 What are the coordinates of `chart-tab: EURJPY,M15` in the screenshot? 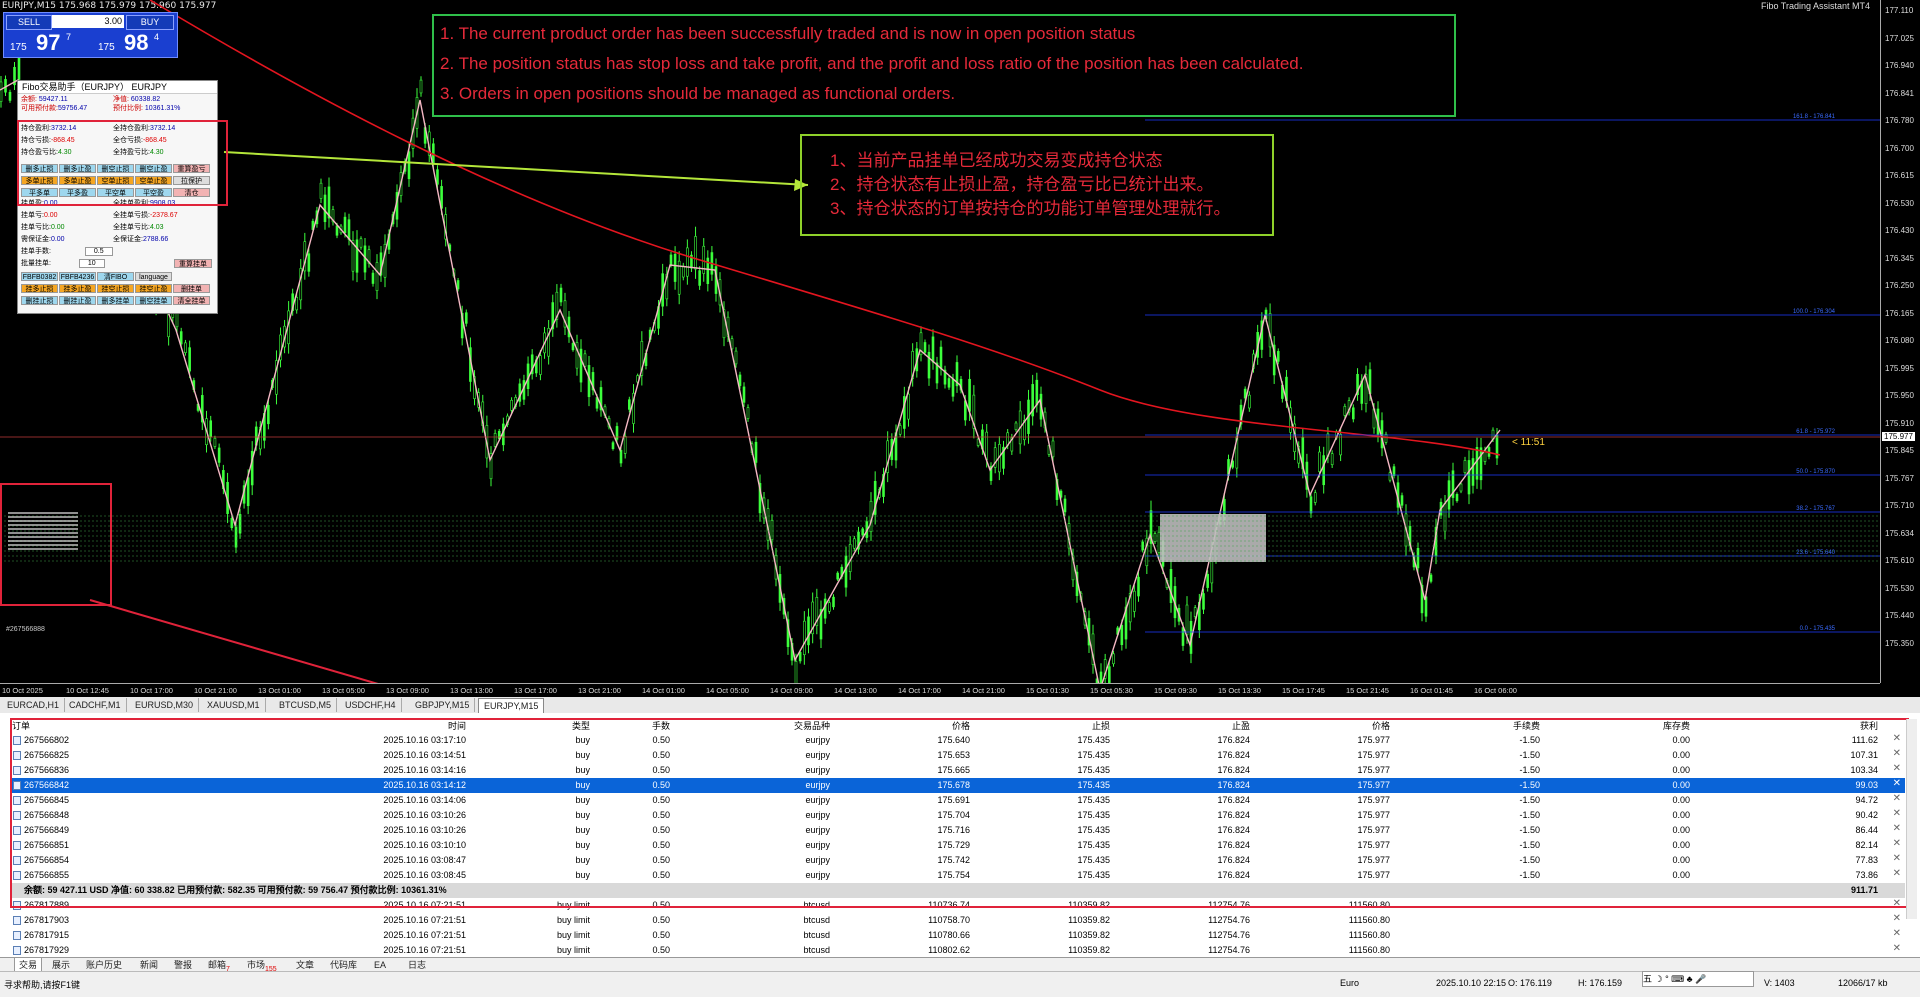 It's located at (511, 705).